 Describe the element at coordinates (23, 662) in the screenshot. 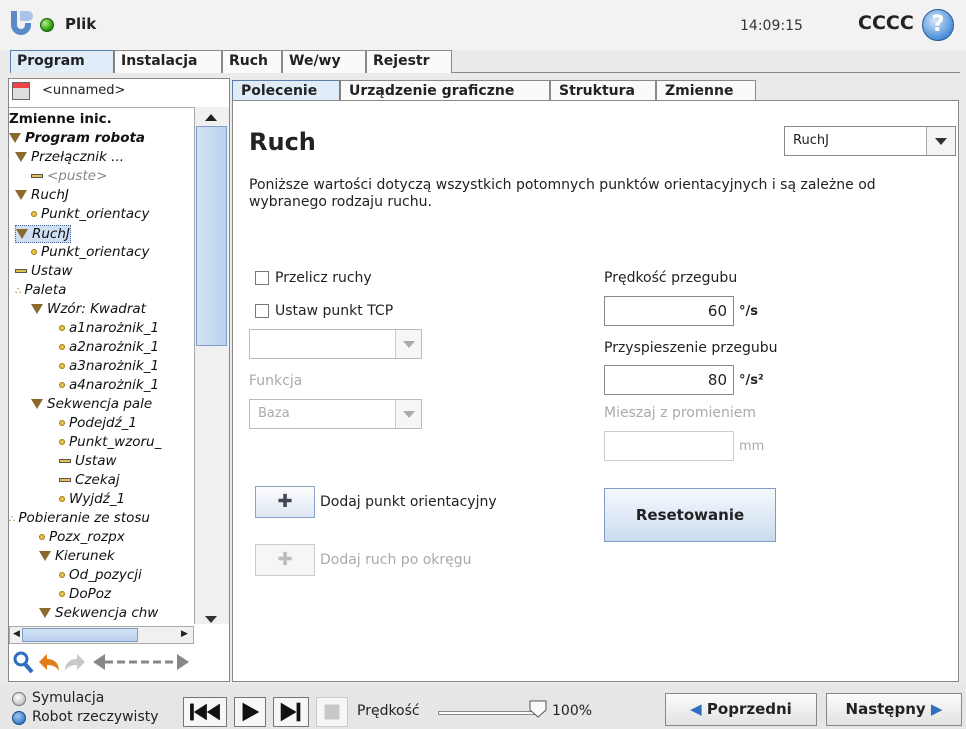

I see `search-icon` at that location.